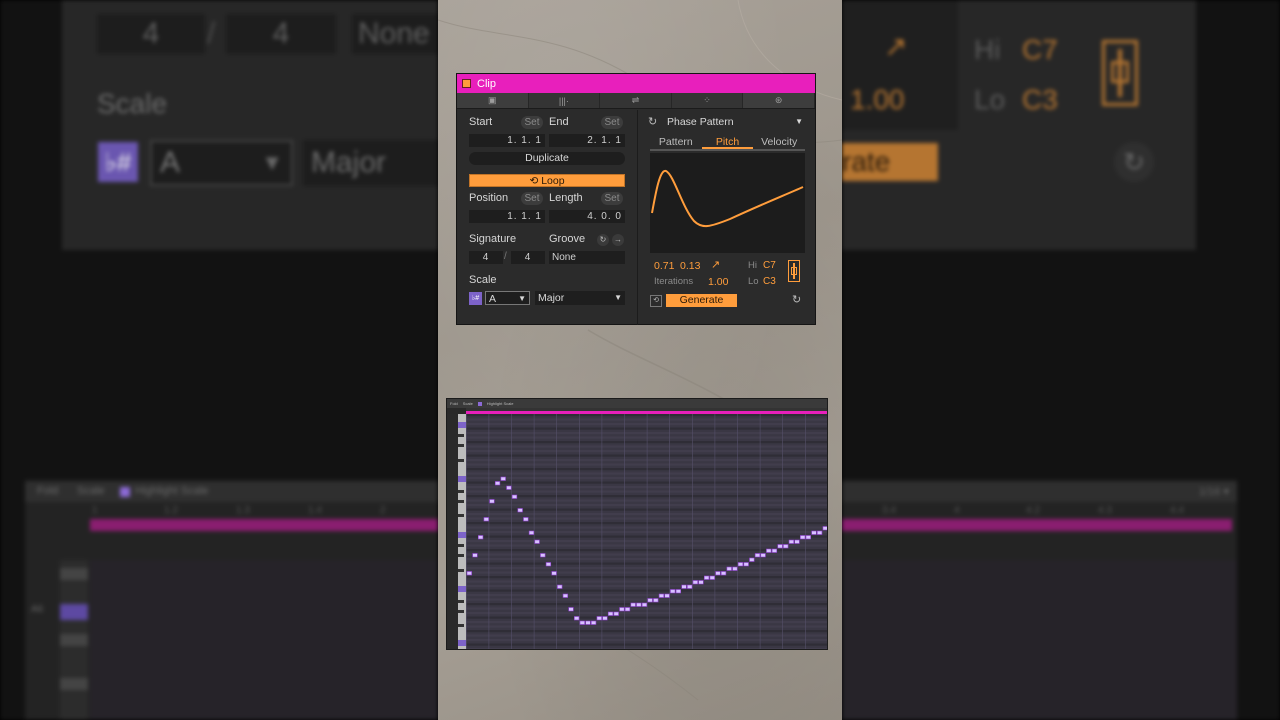  What do you see at coordinates (1214, 492) in the screenshot?
I see `bg-roll-grid-size: 1/16 ▾` at bounding box center [1214, 492].